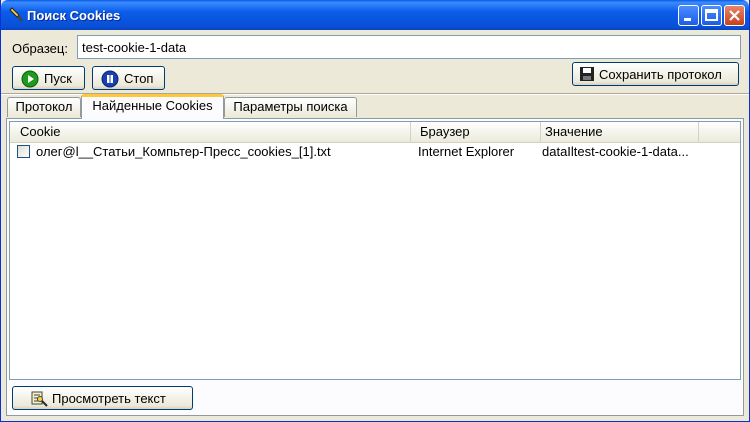 The height and width of the screenshot is (422, 750). Describe the element at coordinates (375, 15) in the screenshot. I see `title-bar: Поиск Cookies` at that location.